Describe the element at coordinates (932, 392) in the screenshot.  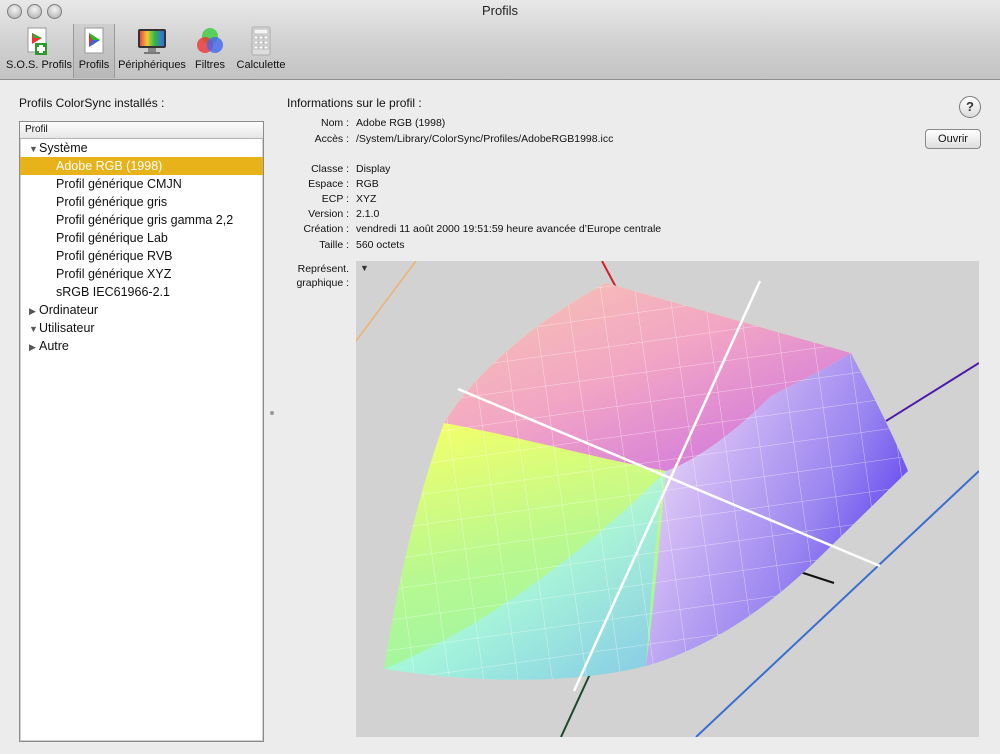
I see `axis-line-violet` at that location.